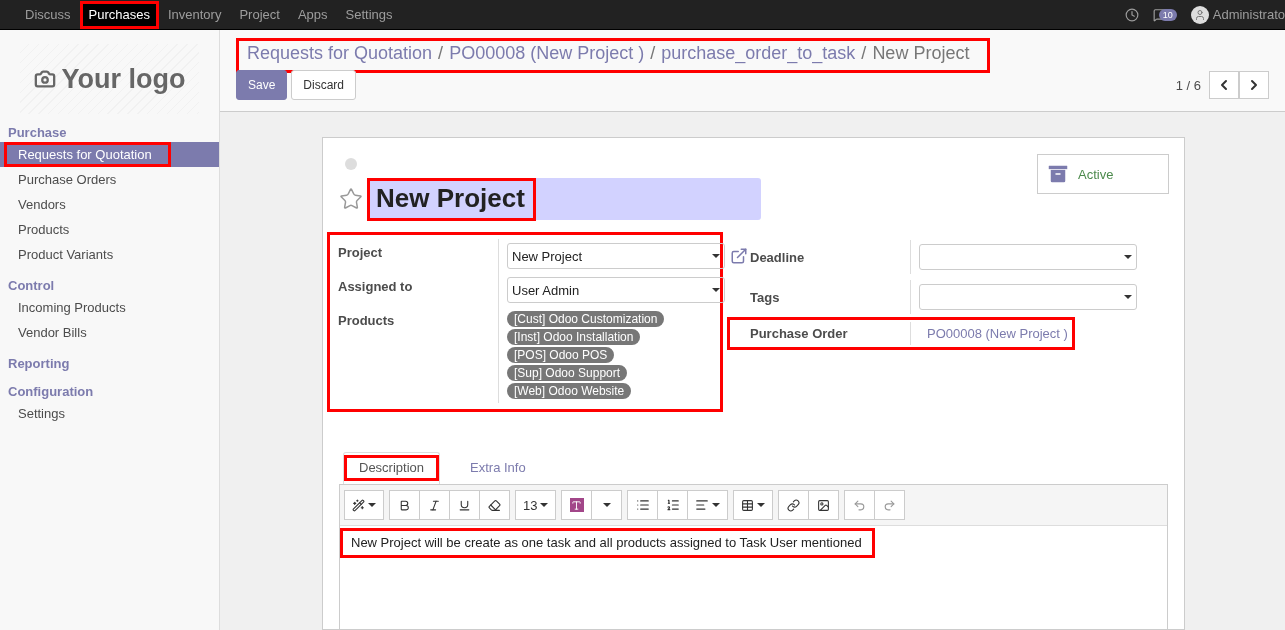 This screenshot has width=1285, height=630. I want to click on underline-icon, so click(464, 505).